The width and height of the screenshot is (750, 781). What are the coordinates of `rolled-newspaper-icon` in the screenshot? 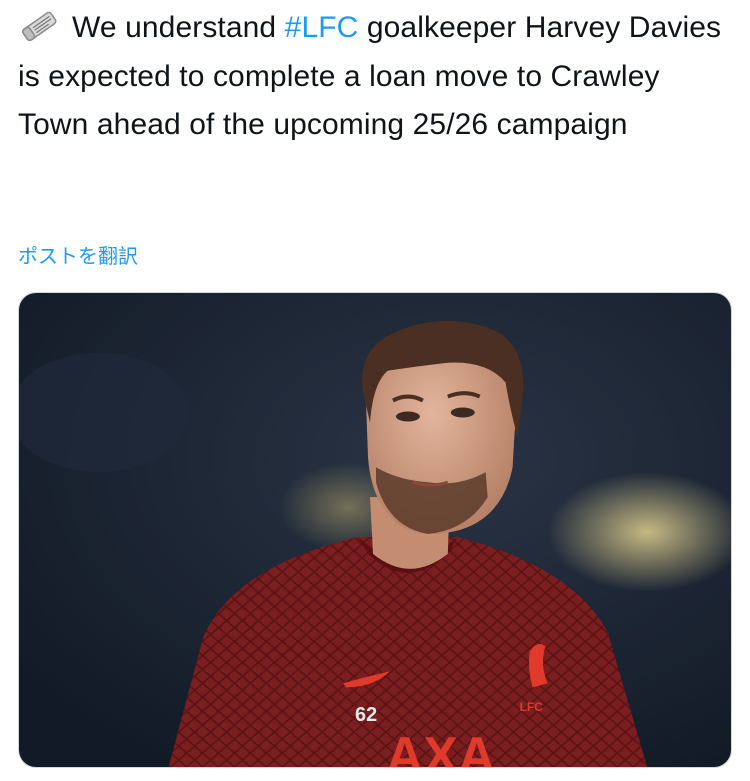 It's located at (39, 25).